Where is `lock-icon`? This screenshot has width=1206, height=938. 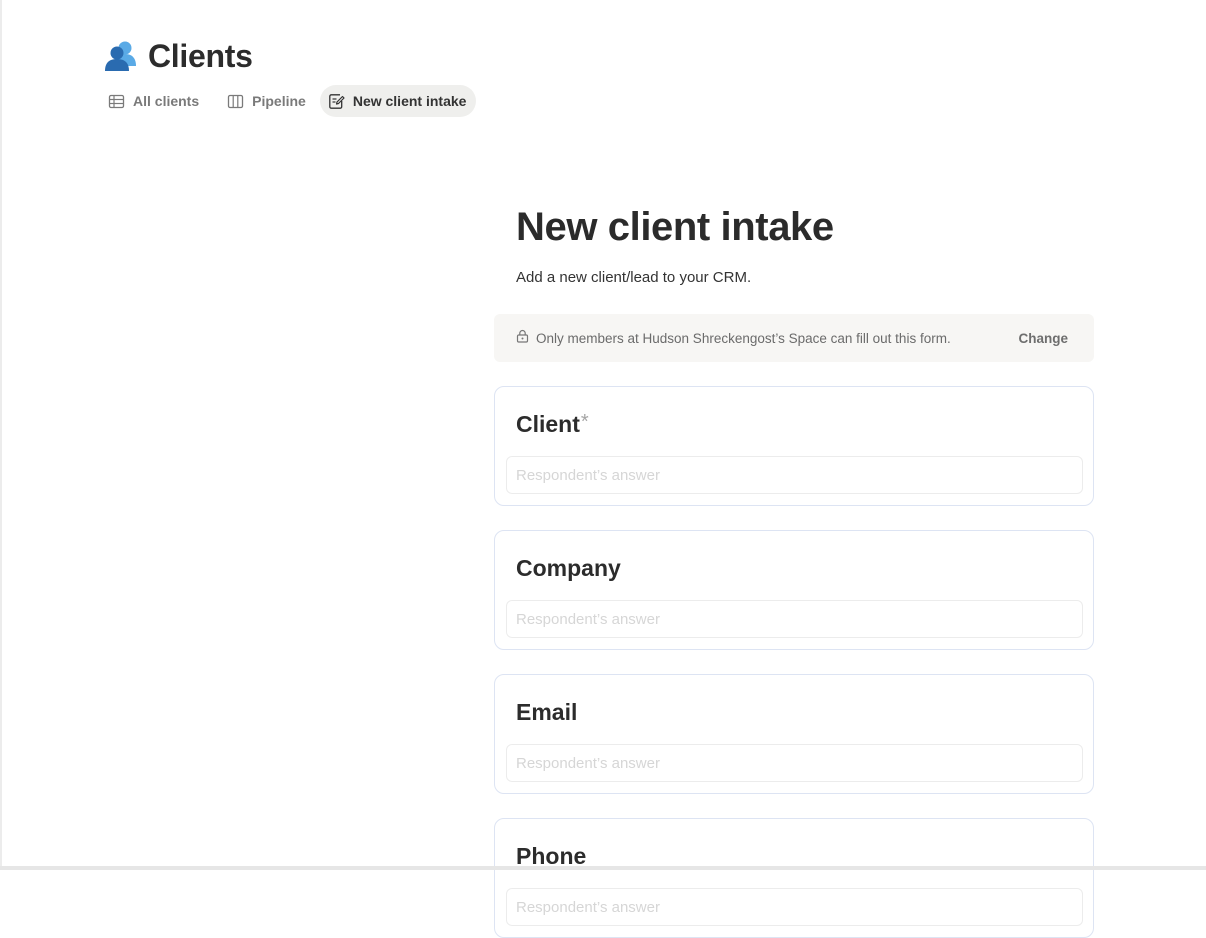
lock-icon is located at coordinates (522, 336).